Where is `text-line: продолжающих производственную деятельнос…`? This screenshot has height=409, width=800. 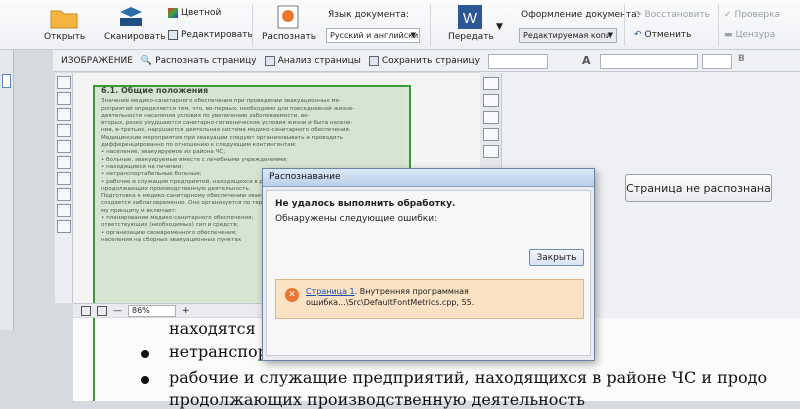 text-line: продолжающих производственную деятельнос… is located at coordinates (377, 399).